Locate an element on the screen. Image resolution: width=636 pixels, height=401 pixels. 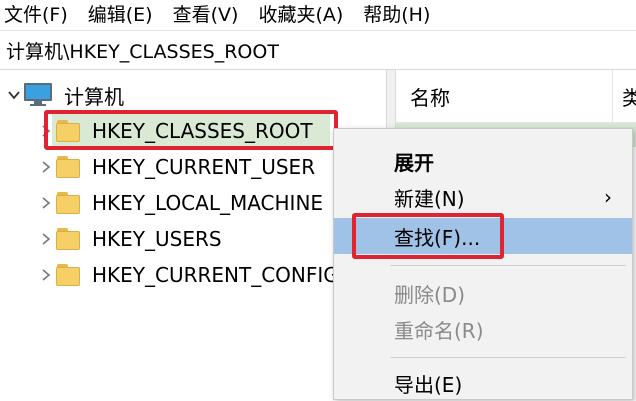
column-header-type: 类 is located at coordinates (629, 96).